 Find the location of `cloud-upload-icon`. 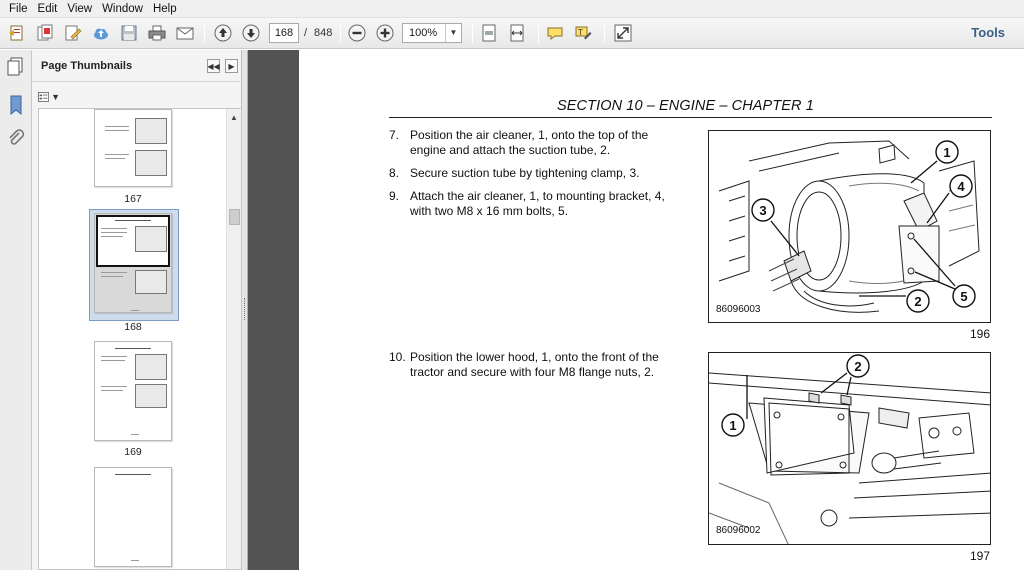

cloud-upload-icon is located at coordinates (101, 33).